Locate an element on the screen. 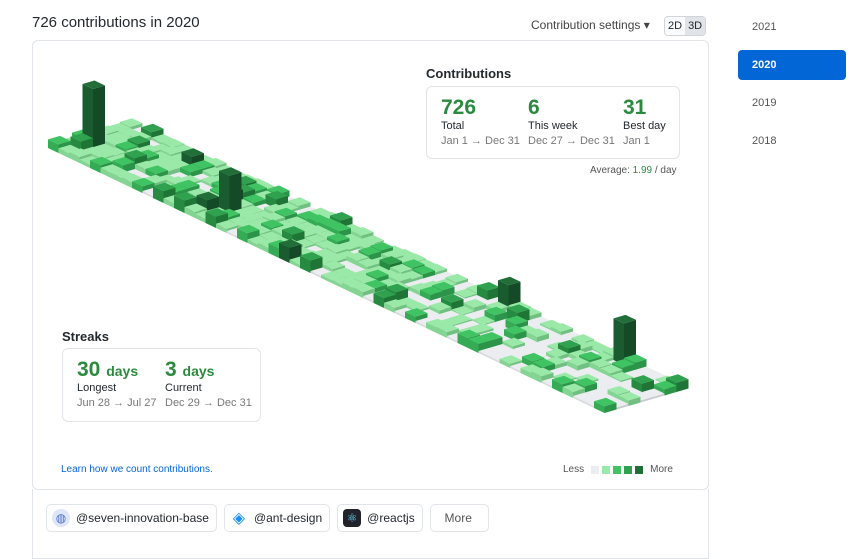 This screenshot has width=860, height=559. best-label: Best day is located at coordinates (644, 126).